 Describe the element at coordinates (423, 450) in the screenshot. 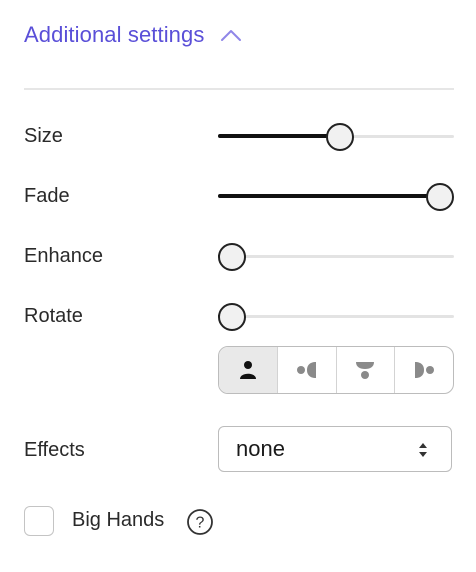

I see `select-arrows-icon` at that location.